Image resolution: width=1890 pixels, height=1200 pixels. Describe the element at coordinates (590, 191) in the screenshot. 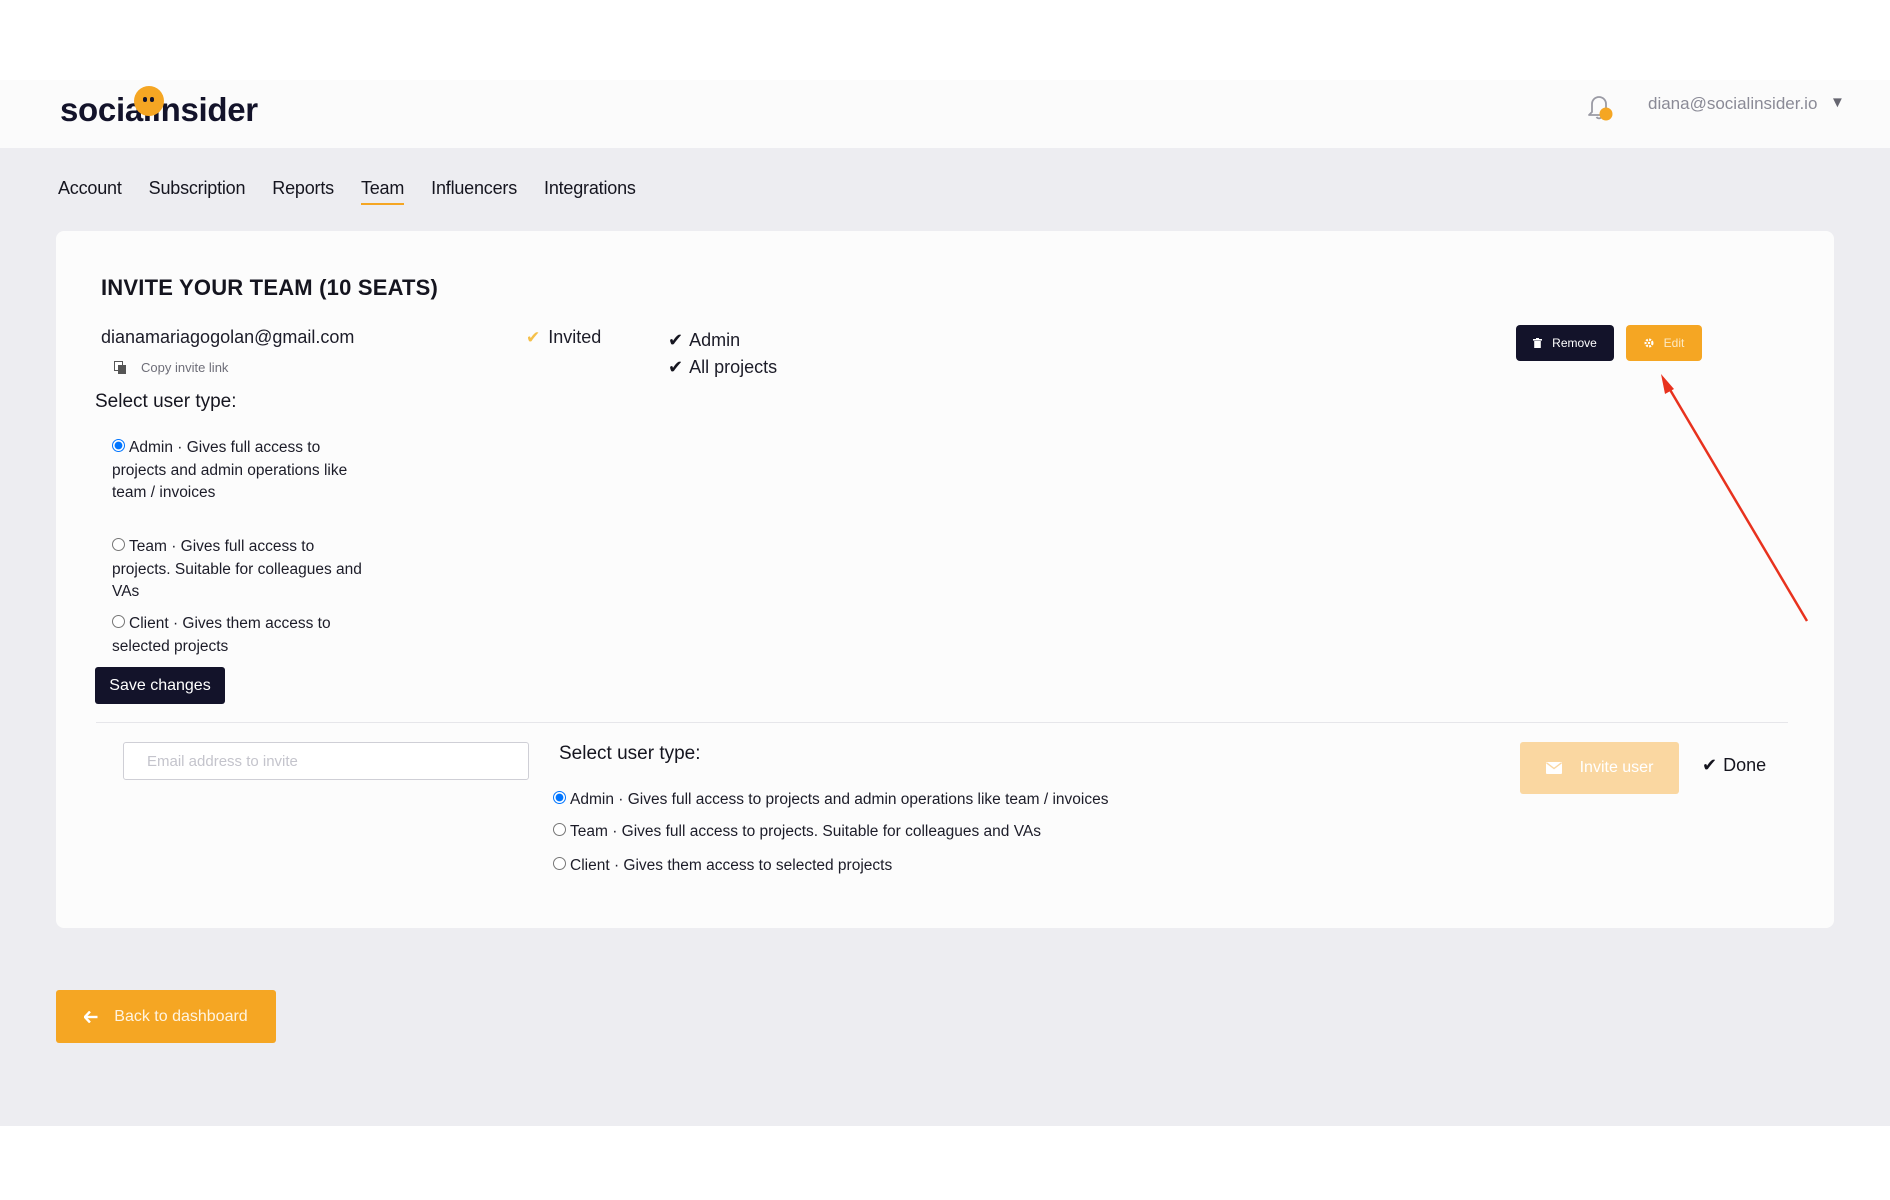

I see `tab-integrations: Integrations` at that location.